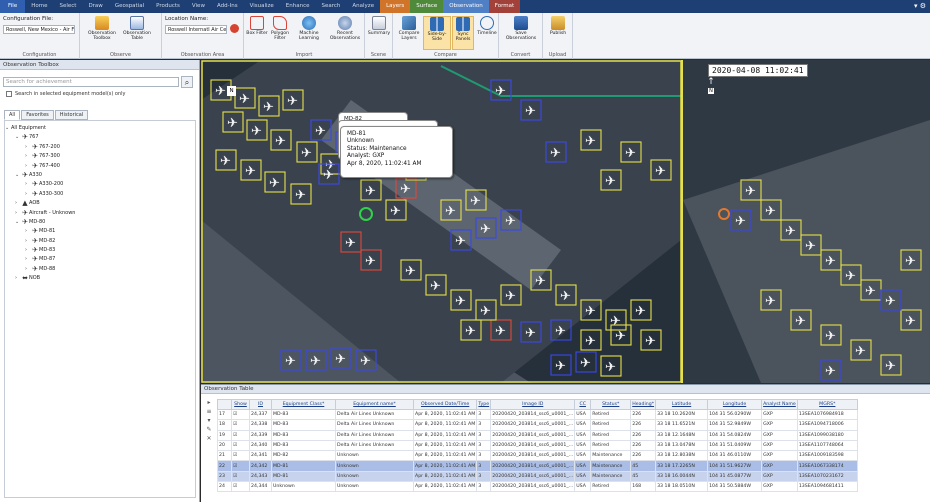 The image size is (930, 502). What do you see at coordinates (345, 28) in the screenshot?
I see `recent-observations-button: Recent Observations` at bounding box center [345, 28].